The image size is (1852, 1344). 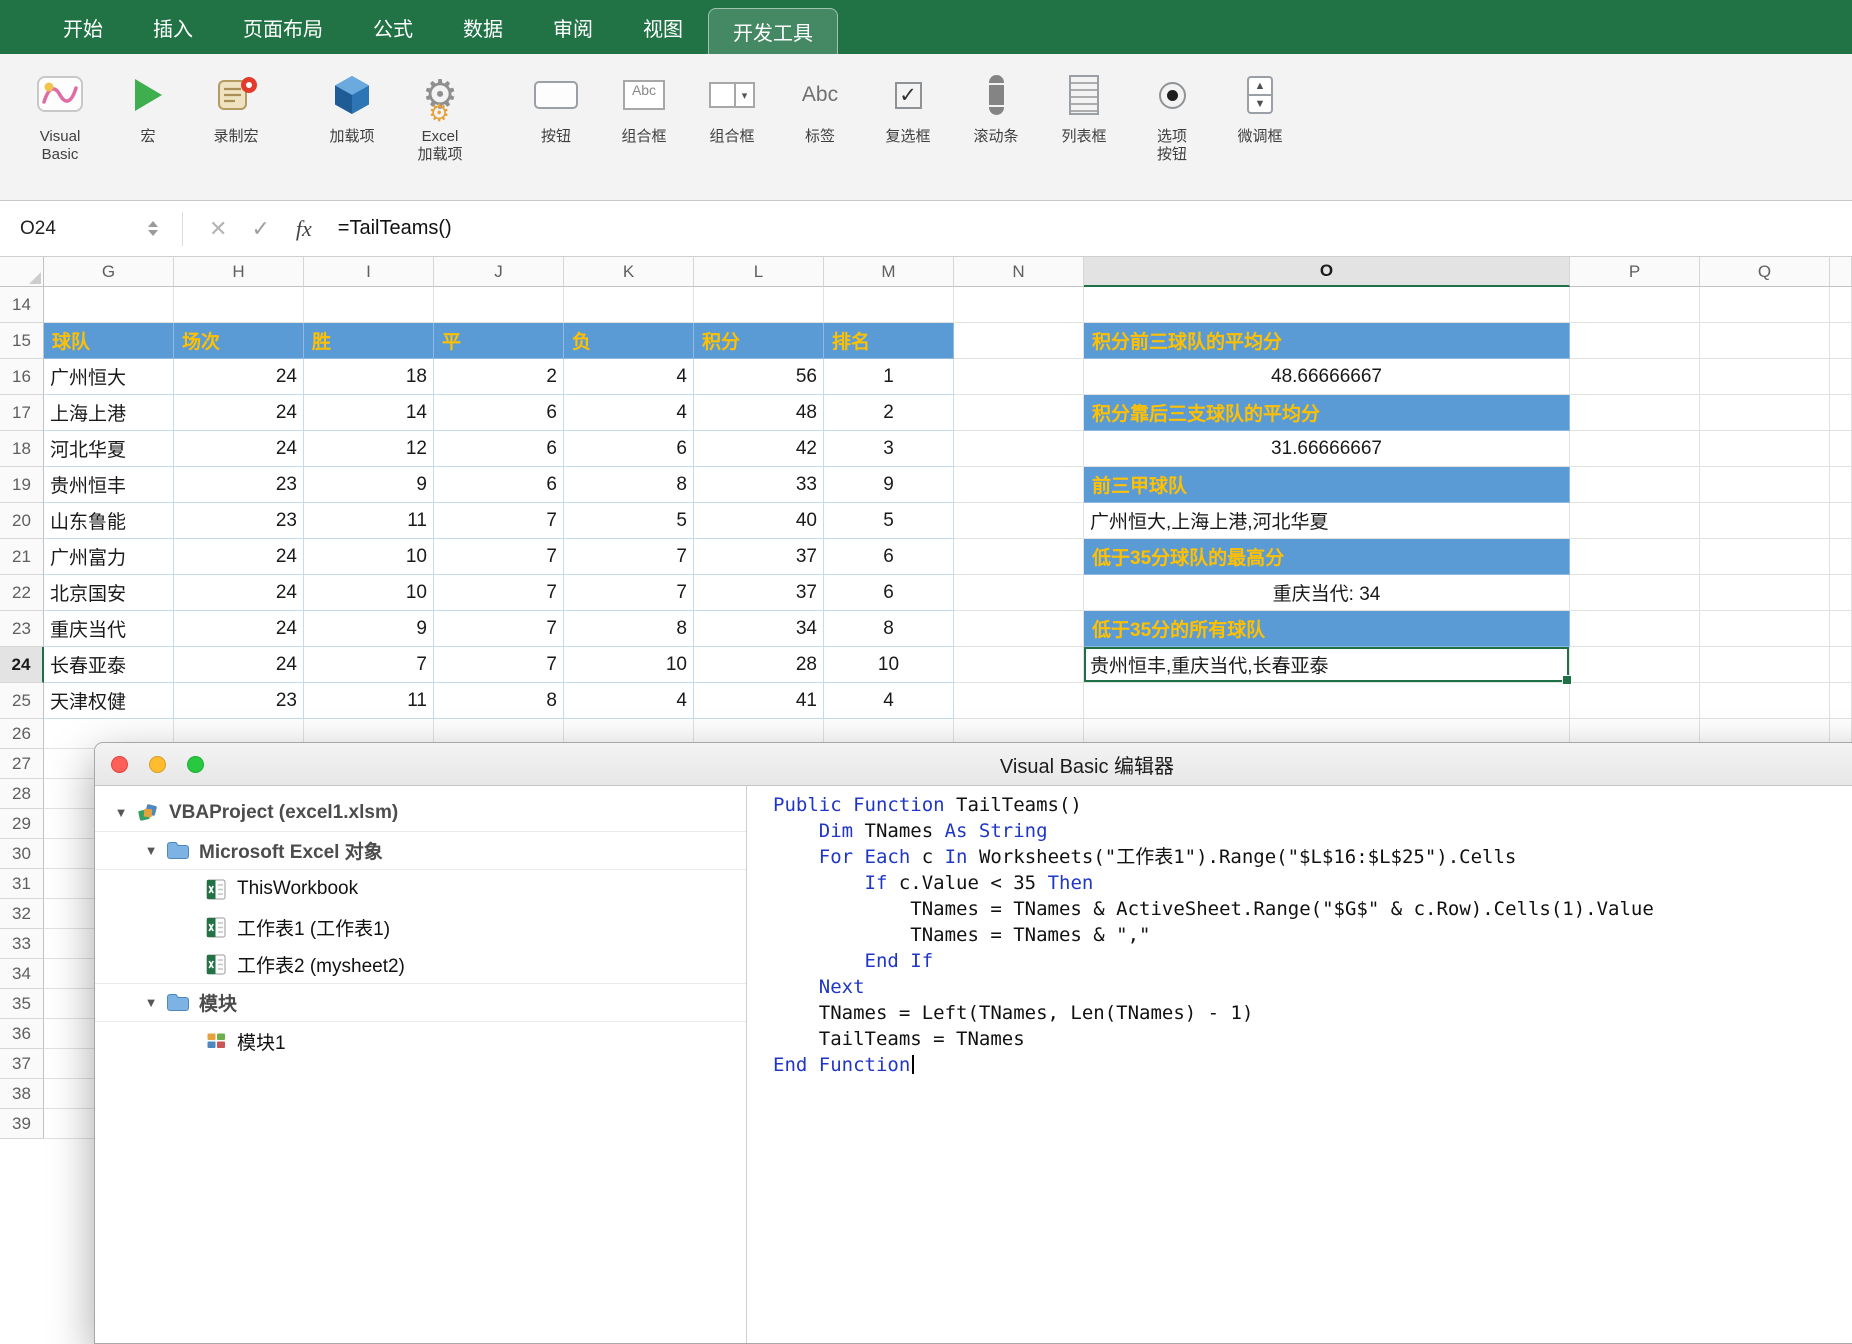 What do you see at coordinates (820, 105) in the screenshot?
I see `label-abc-button: Abc 标签` at bounding box center [820, 105].